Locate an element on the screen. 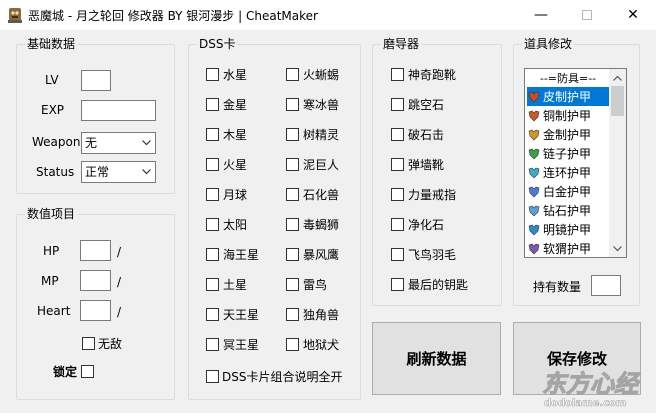 The image size is (656, 413). stone-6-checkbox is located at coordinates (397, 254).